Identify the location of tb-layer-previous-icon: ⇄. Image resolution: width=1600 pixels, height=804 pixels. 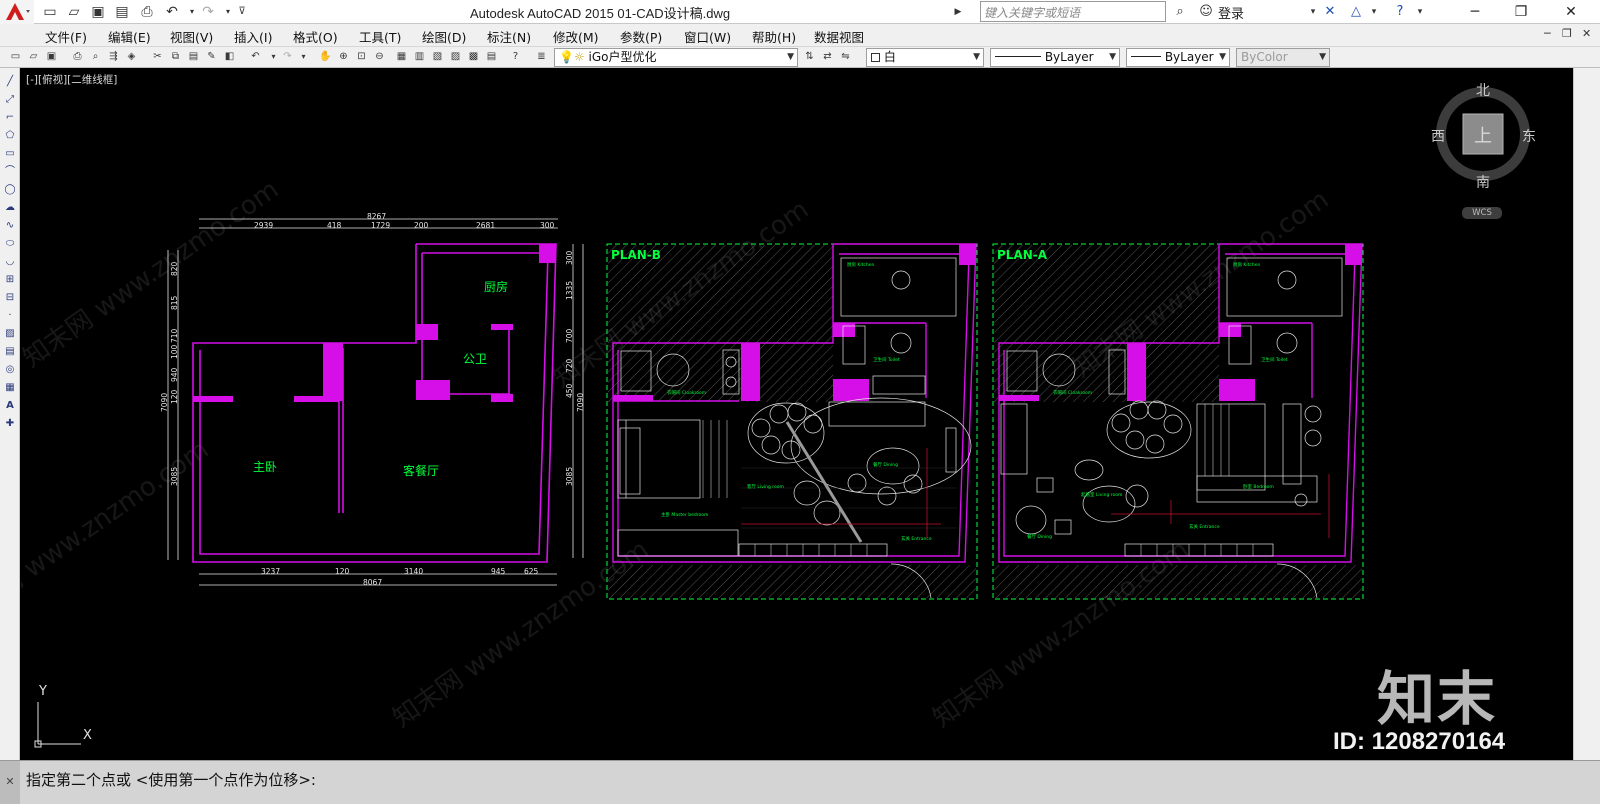
(827, 57).